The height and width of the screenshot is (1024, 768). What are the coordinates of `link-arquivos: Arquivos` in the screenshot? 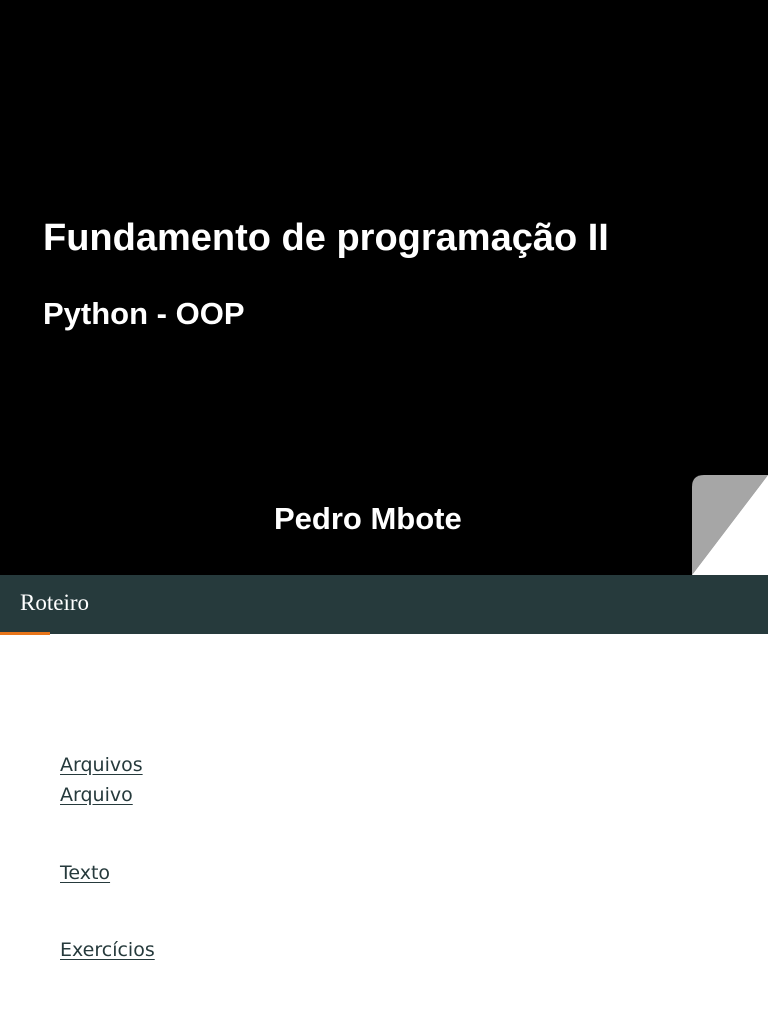 It's located at (101, 765).